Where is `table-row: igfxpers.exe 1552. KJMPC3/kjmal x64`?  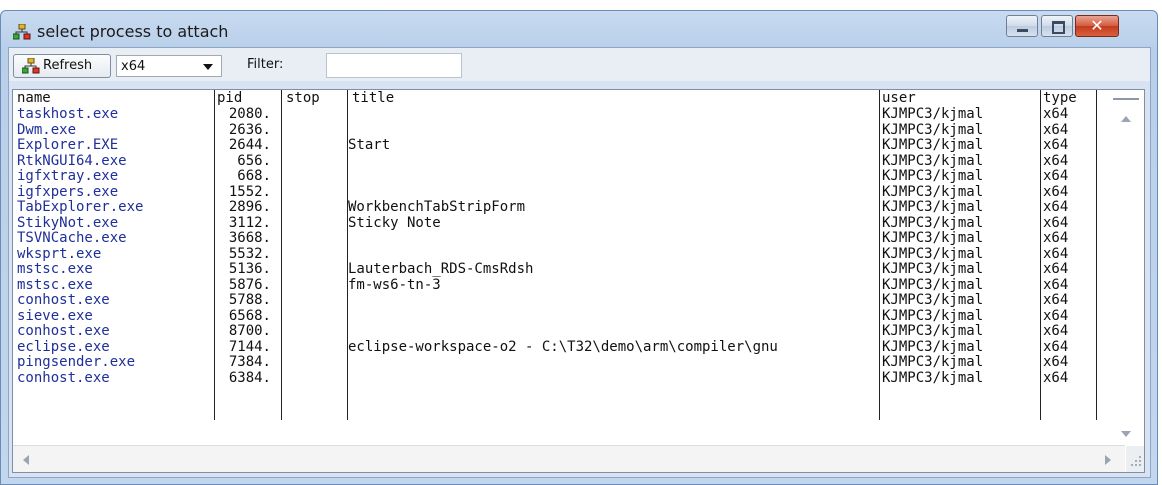
table-row: igfxpers.exe 1552. KJMPC3/kjmal x64 is located at coordinates (568, 191).